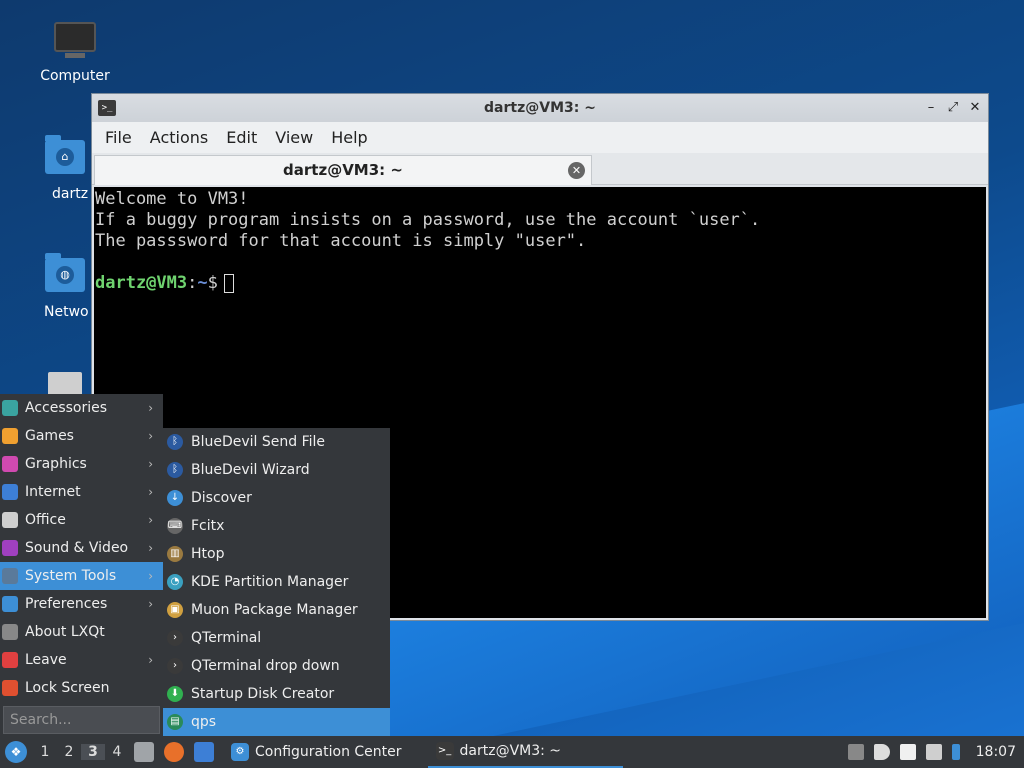 The height and width of the screenshot is (768, 1024). I want to click on submenu-item-startup-disk-creator: ⬇ Startup Disk Creator, so click(276, 694).